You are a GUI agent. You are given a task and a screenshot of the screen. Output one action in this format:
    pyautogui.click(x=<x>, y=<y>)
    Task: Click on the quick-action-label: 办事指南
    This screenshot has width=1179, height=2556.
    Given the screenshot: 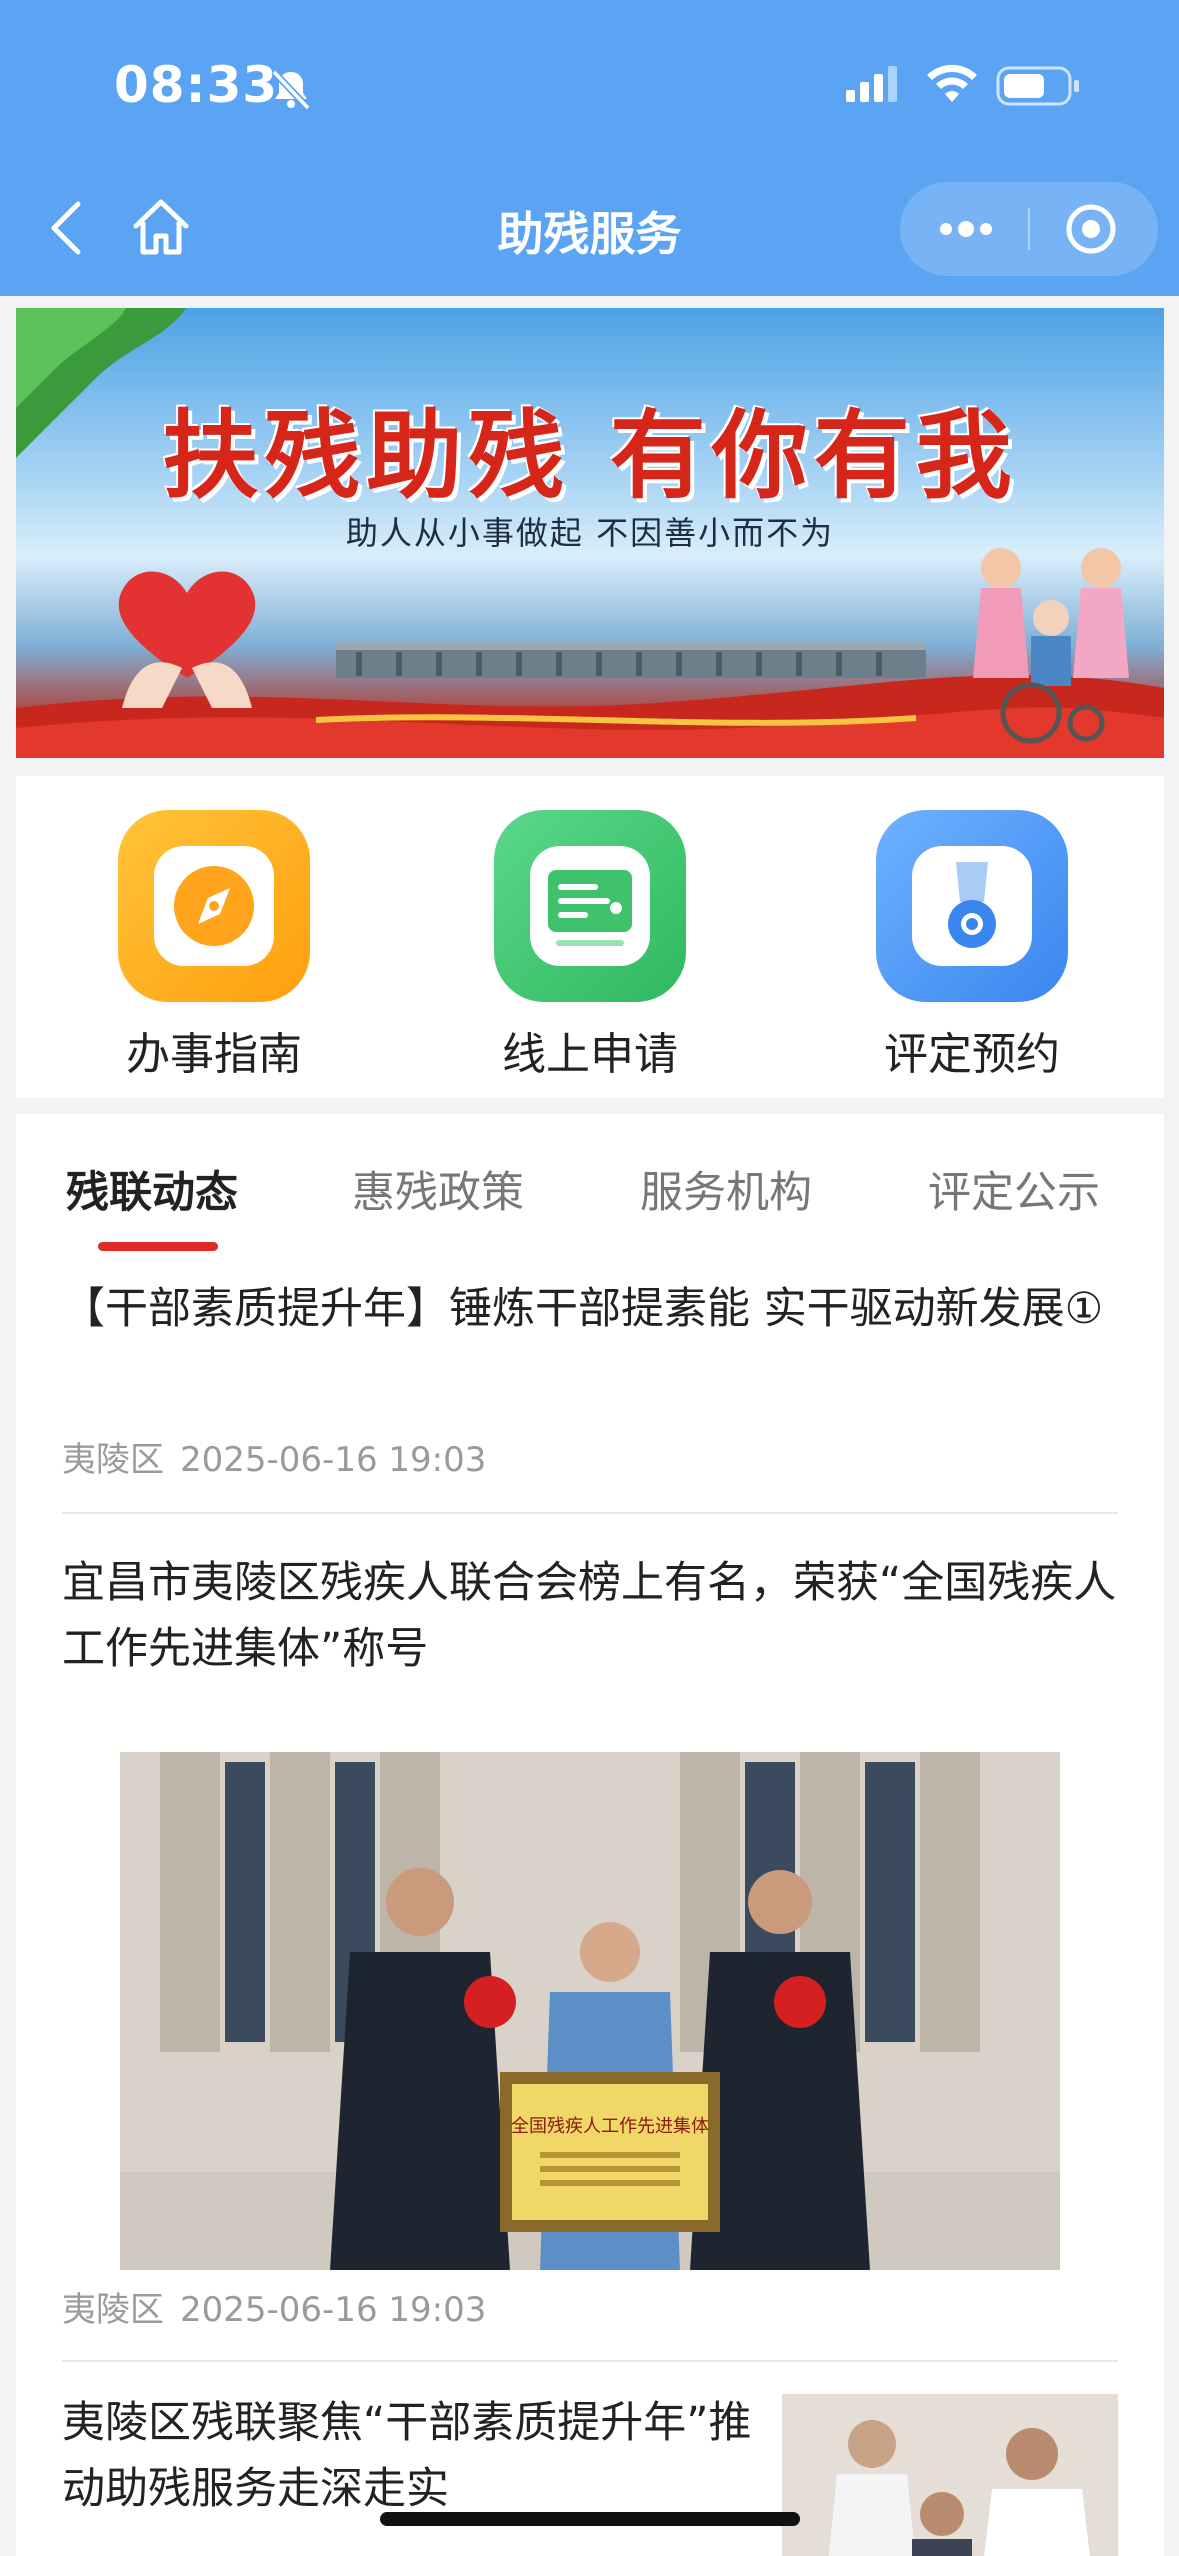 What is the action you would take?
    pyautogui.click(x=214, y=1054)
    